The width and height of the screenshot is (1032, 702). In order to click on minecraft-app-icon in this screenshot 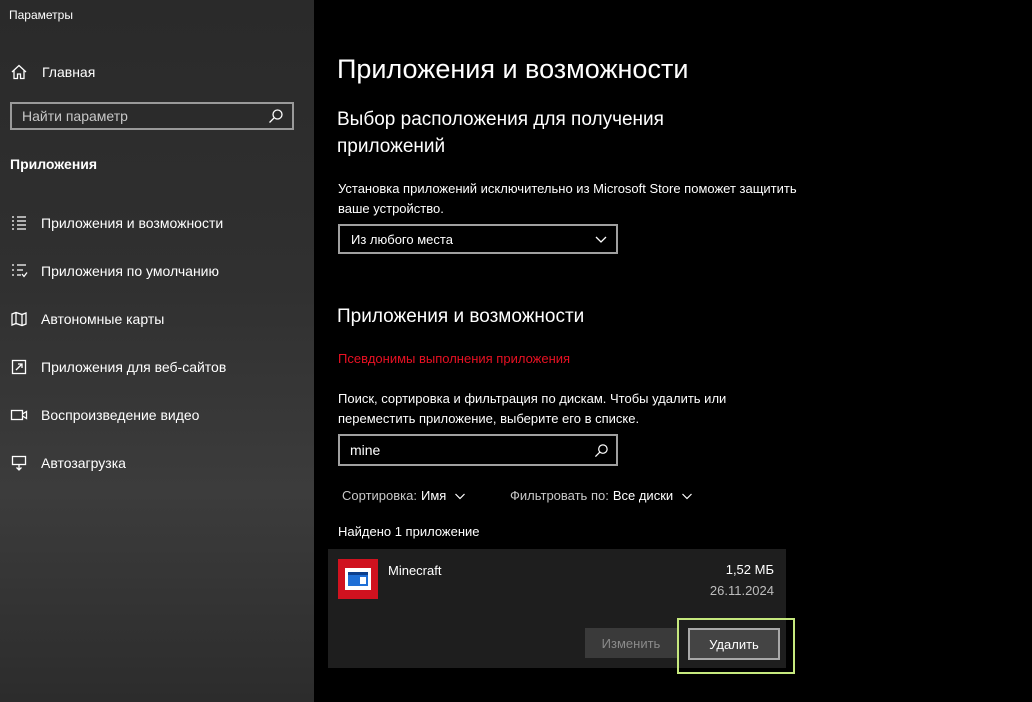, I will do `click(358, 579)`.